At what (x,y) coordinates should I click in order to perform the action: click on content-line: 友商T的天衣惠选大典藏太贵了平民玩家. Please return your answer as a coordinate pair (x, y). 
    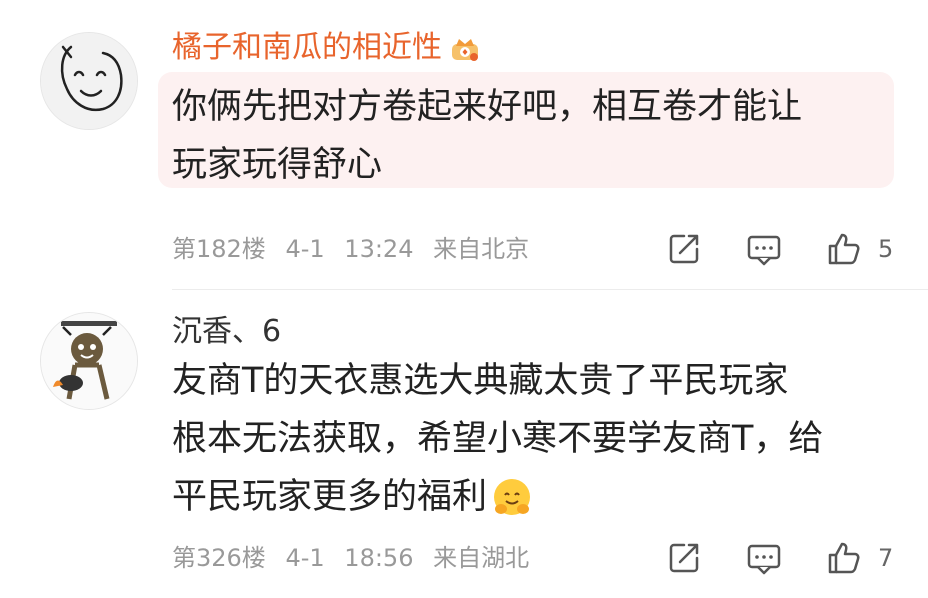
    Looking at the image, I should click on (480, 381).